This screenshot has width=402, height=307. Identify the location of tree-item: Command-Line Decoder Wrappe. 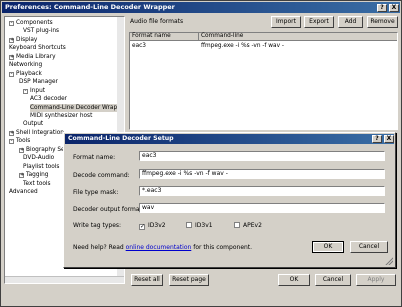
(77, 107).